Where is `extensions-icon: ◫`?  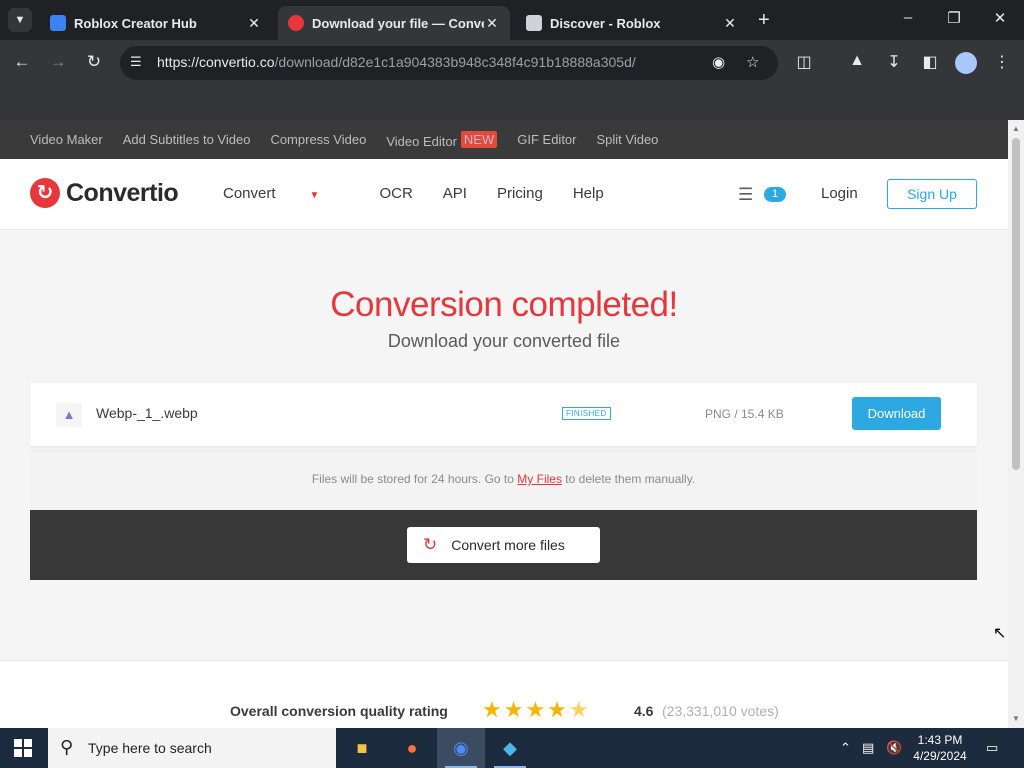 extensions-icon: ◫ is located at coordinates (804, 62).